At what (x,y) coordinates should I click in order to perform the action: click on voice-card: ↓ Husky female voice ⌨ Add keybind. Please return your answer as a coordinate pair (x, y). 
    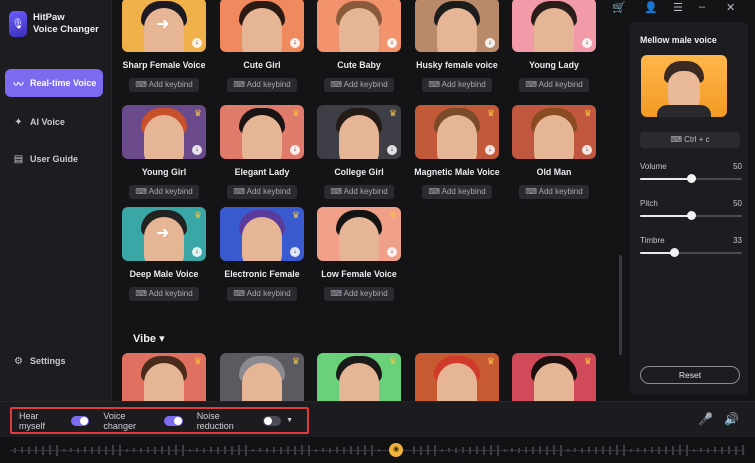
    Looking at the image, I should click on (457, 46).